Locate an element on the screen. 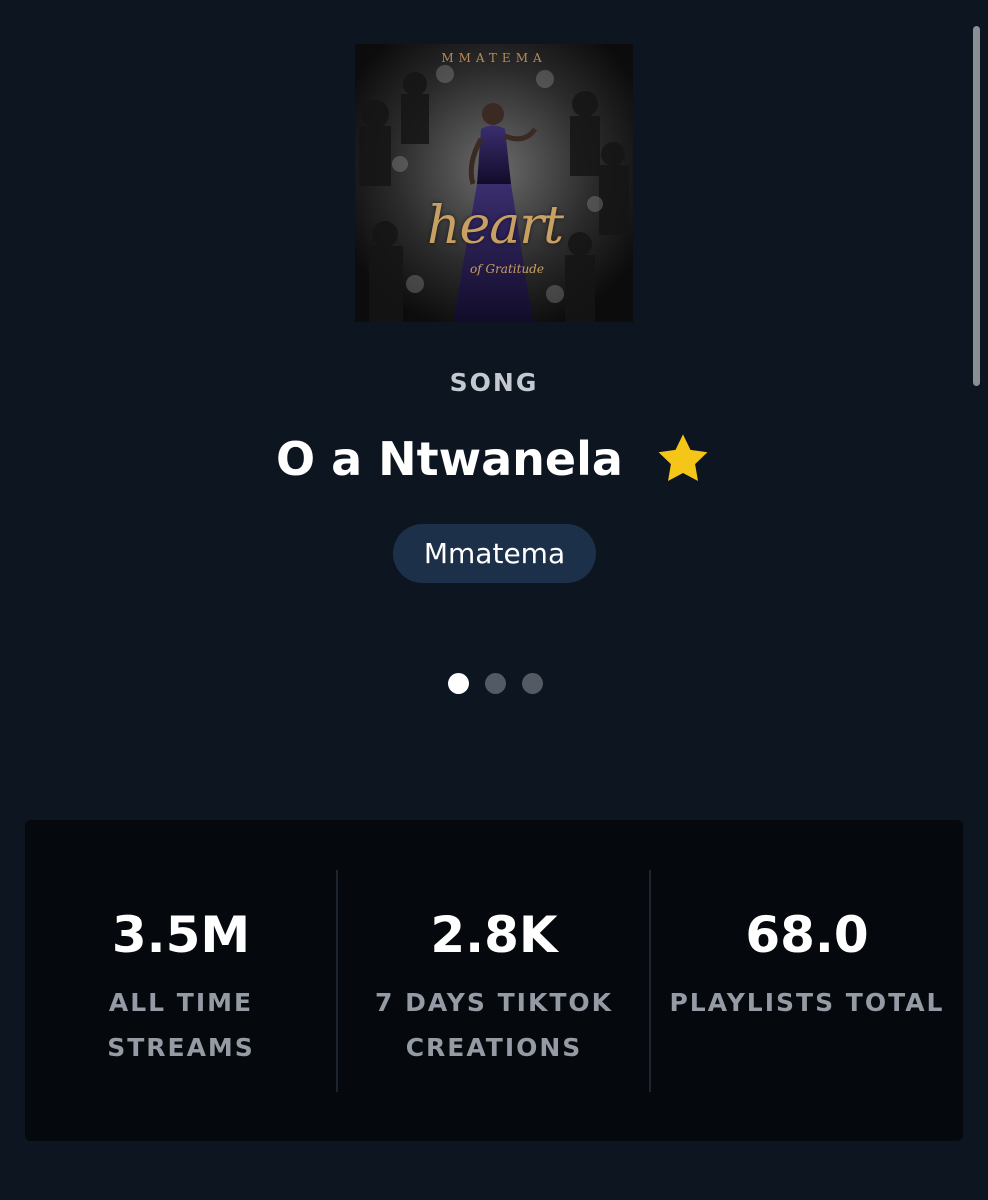 This screenshot has height=1200, width=988. stat-all-time-streams: 3.5M ALL TIME STREAMS is located at coordinates (181, 980).